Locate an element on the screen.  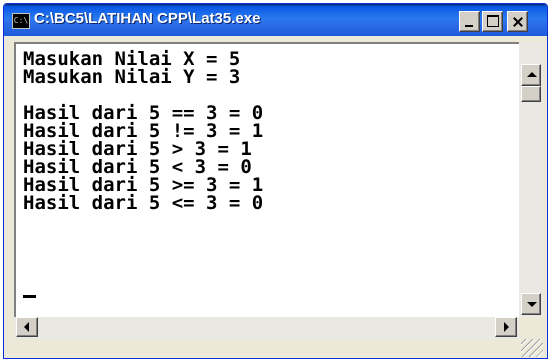
scroll-left-button is located at coordinates (27, 327).